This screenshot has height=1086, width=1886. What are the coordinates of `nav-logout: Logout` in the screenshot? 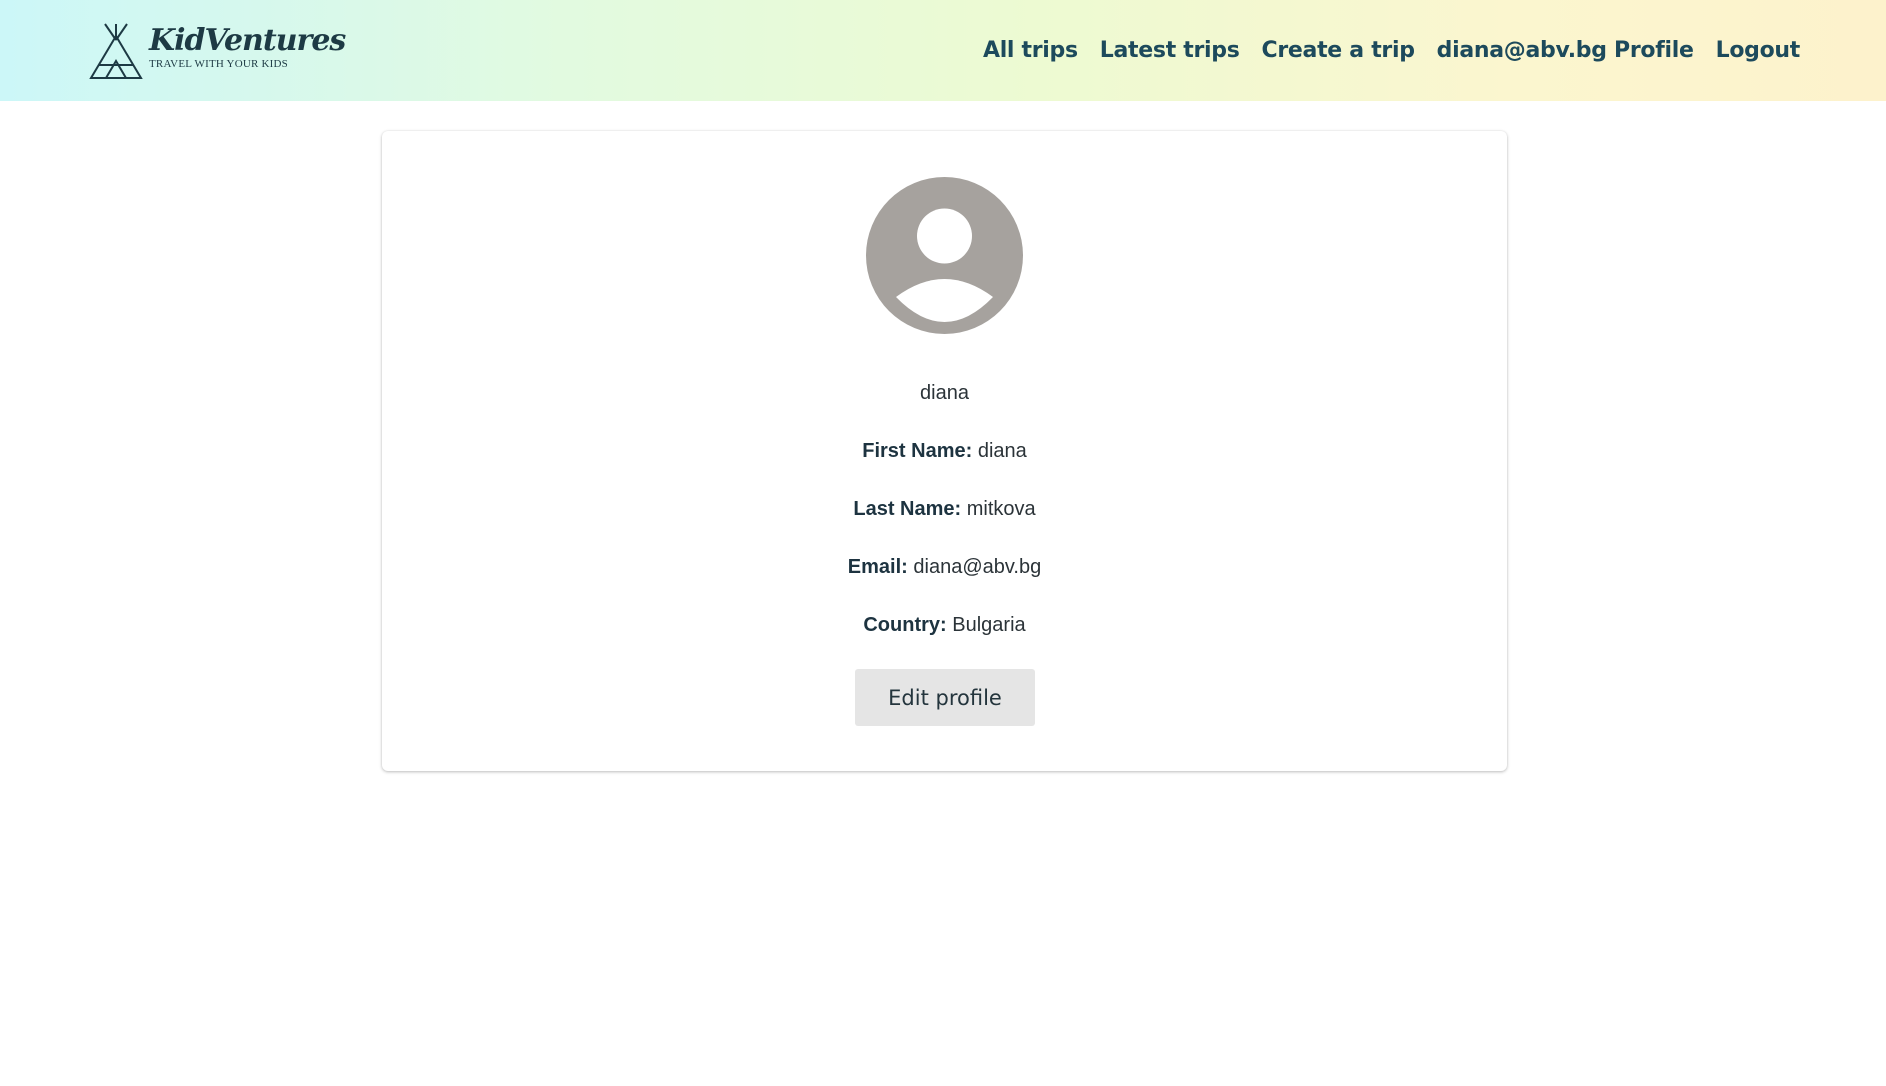 It's located at (1758, 51).